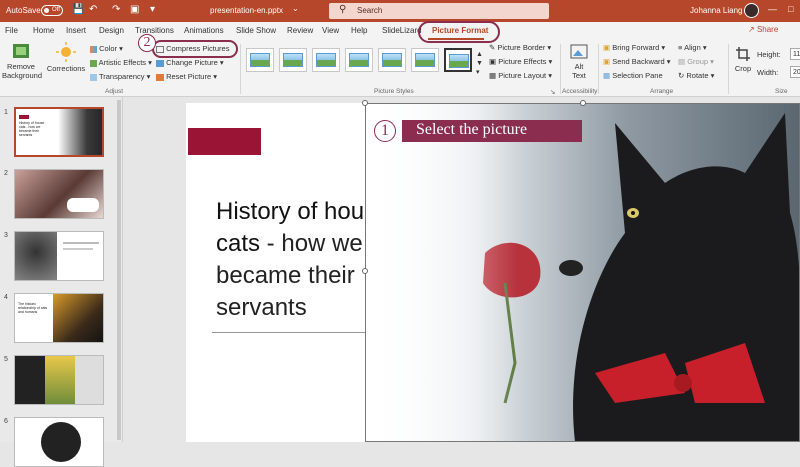 The image size is (800, 467). I want to click on redo-icon: ↷, so click(116, 9).